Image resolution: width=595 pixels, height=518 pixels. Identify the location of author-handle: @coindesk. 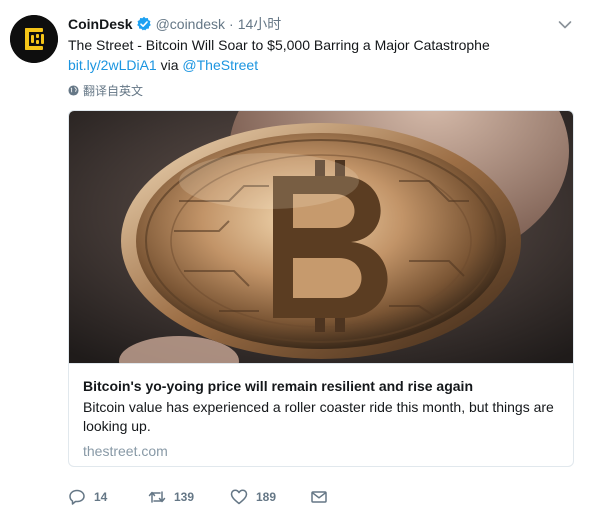
(190, 24).